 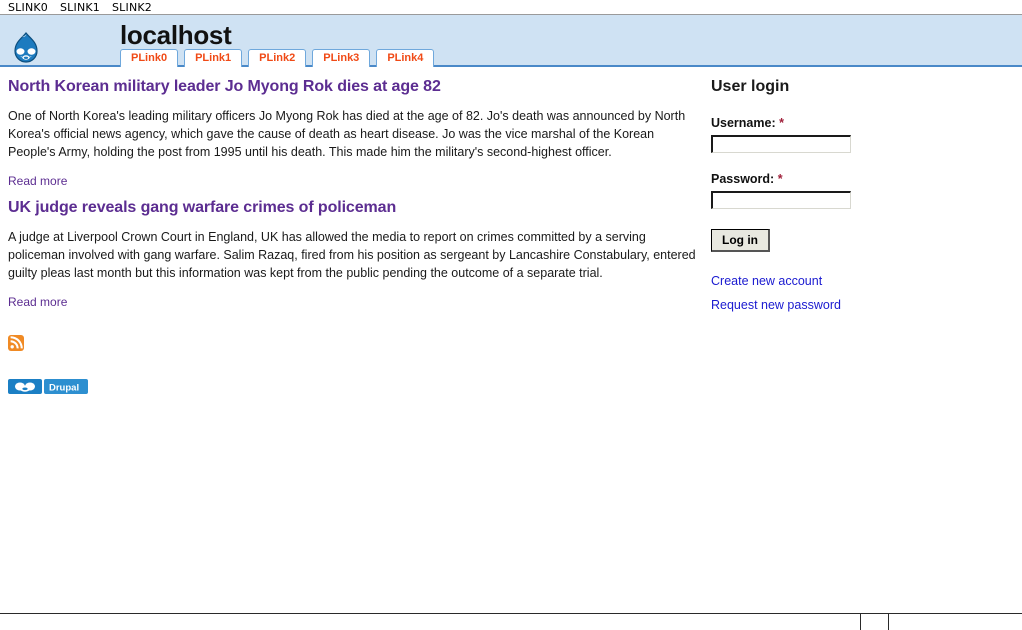 I want to click on tab-plink3: PLink3, so click(x=341, y=58).